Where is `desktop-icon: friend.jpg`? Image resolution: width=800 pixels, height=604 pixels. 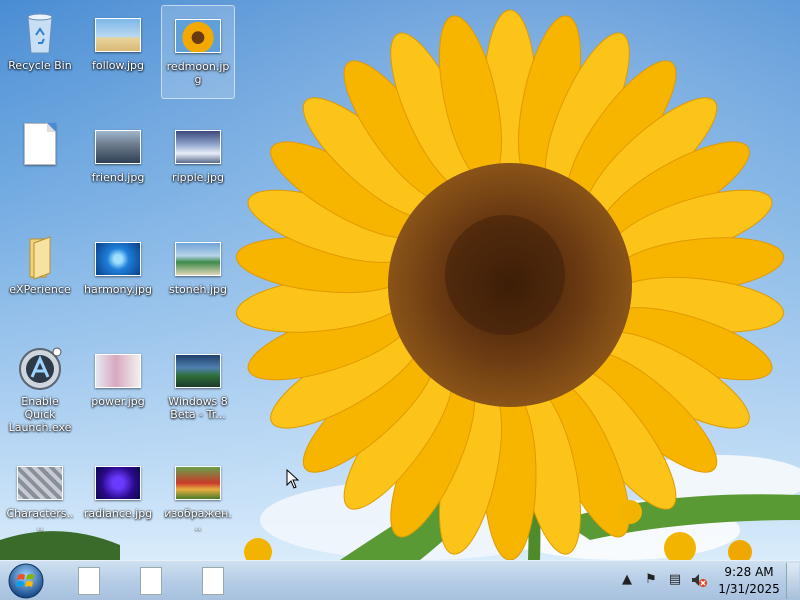 desktop-icon: friend.jpg is located at coordinates (118, 164).